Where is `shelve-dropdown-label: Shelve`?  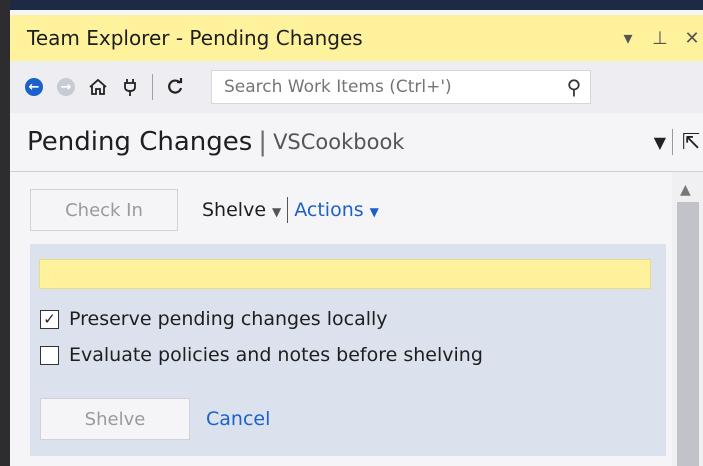
shelve-dropdown-label: Shelve is located at coordinates (234, 210).